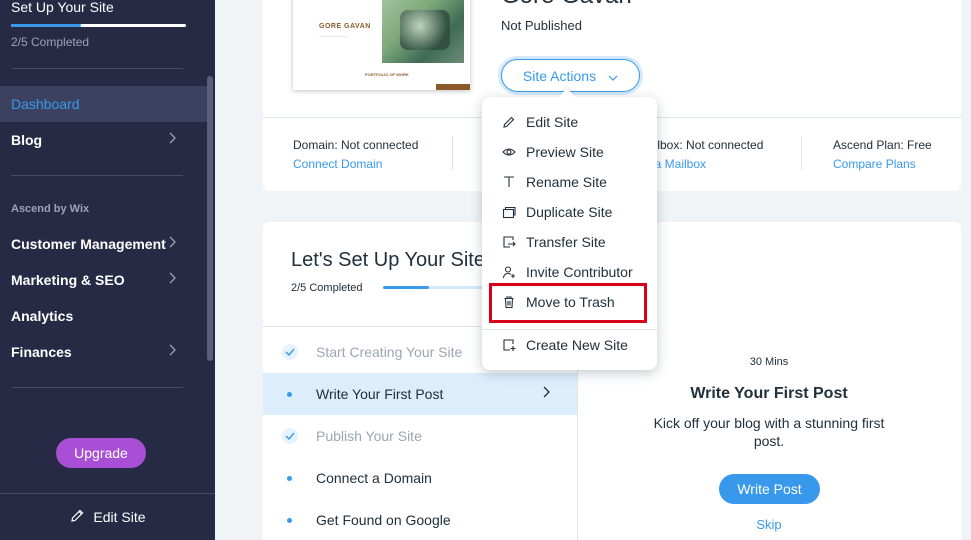 This screenshot has height=540, width=971. What do you see at coordinates (566, 182) in the screenshot?
I see `menu-item-label: Rename Site` at bounding box center [566, 182].